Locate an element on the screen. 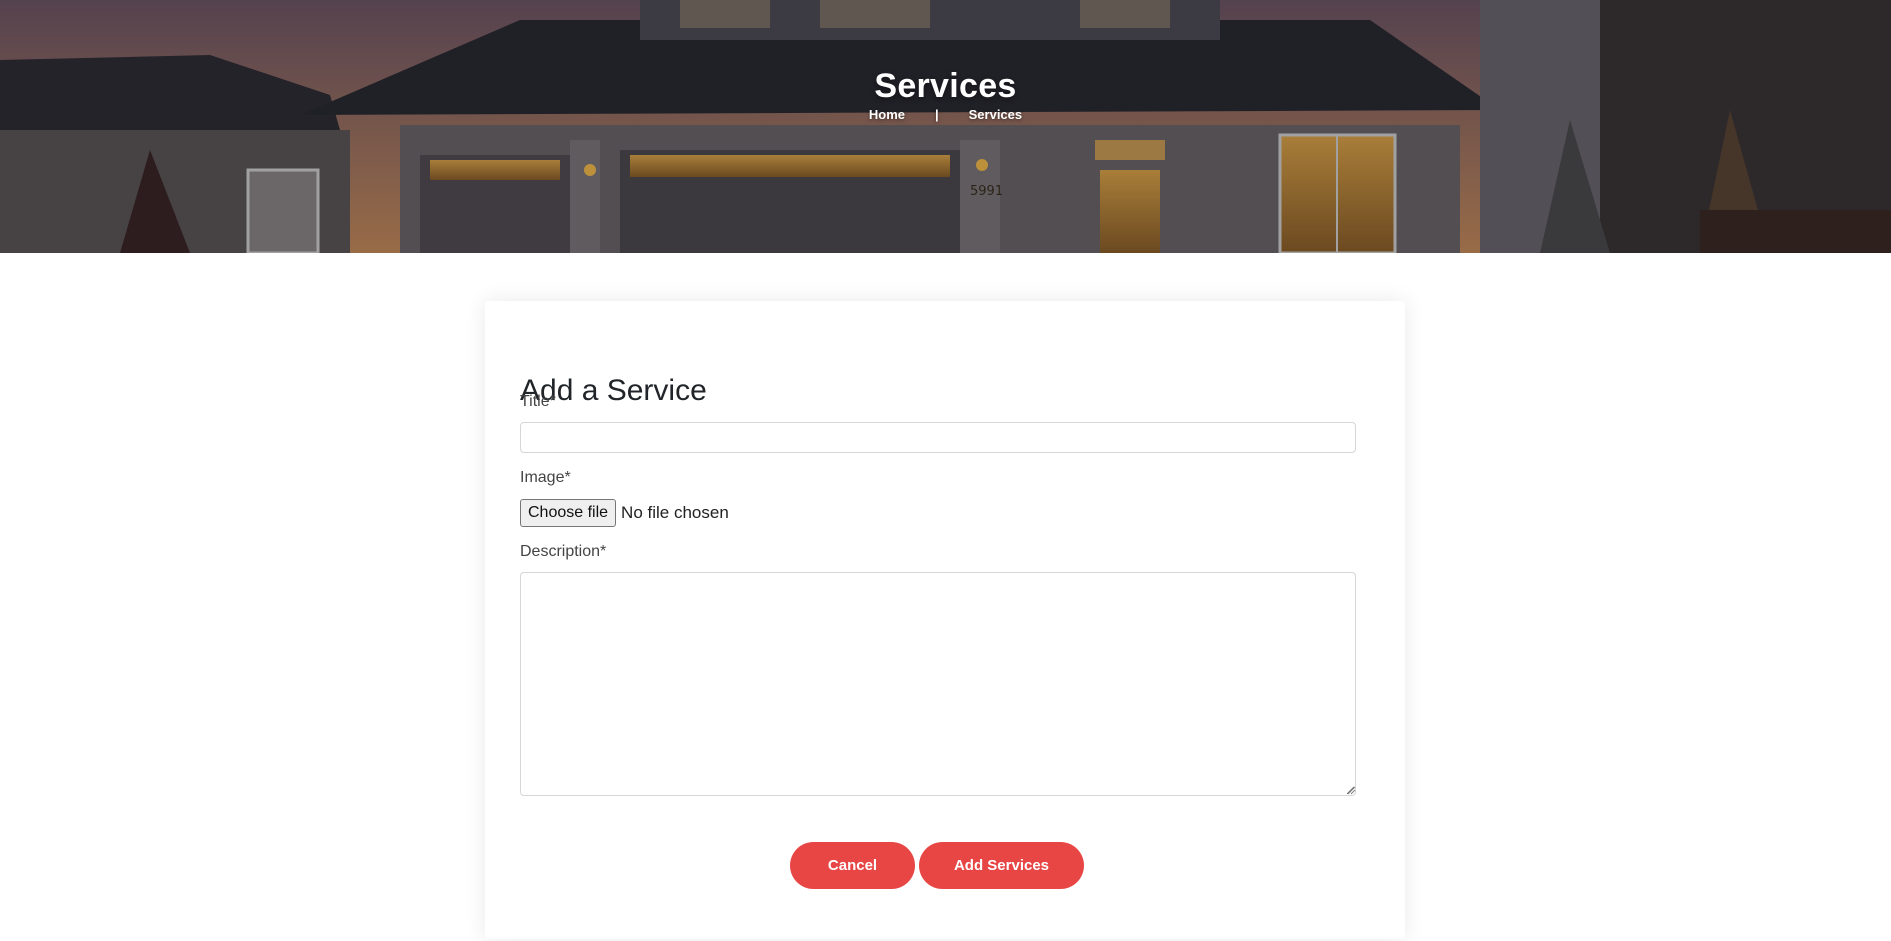  page-title: Services is located at coordinates (945, 85).